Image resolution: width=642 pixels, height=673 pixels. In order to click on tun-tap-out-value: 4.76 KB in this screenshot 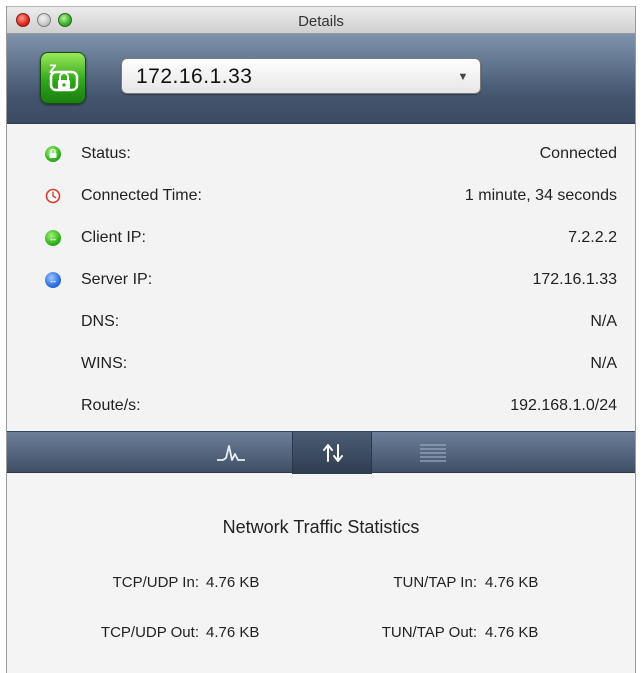, I will do `click(512, 632)`.